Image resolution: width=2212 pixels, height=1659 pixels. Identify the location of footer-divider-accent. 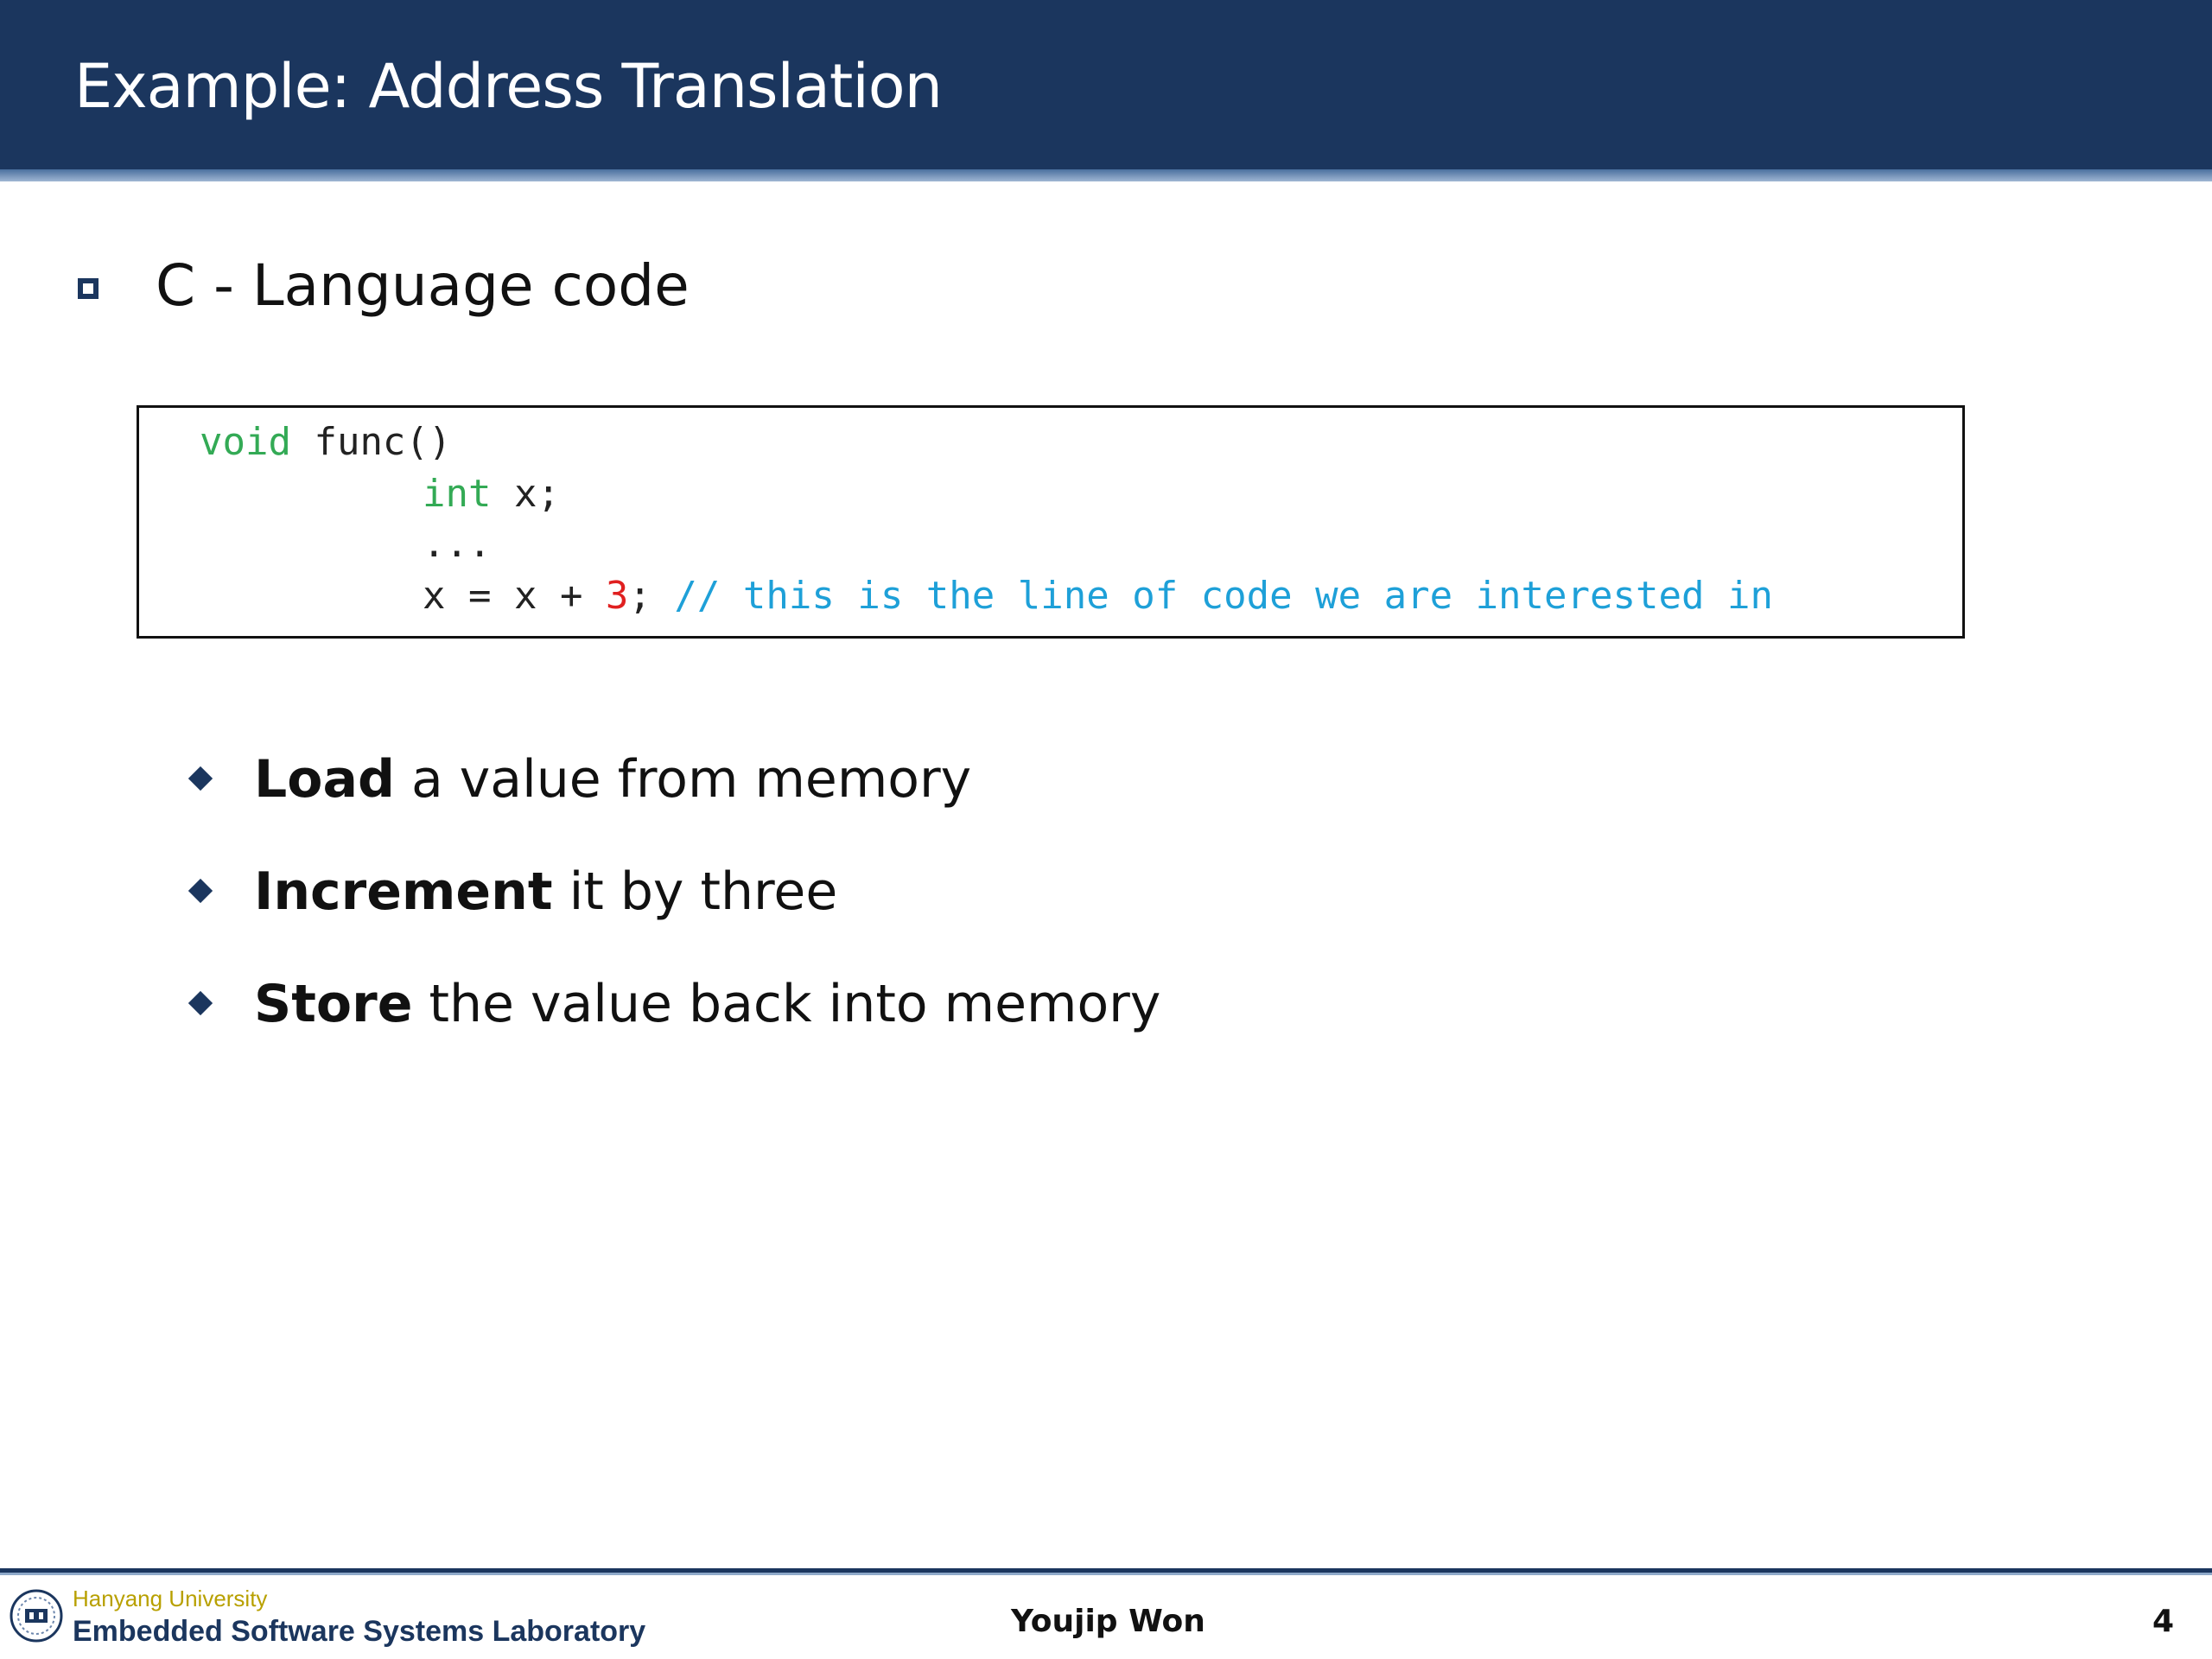
(1106, 1574).